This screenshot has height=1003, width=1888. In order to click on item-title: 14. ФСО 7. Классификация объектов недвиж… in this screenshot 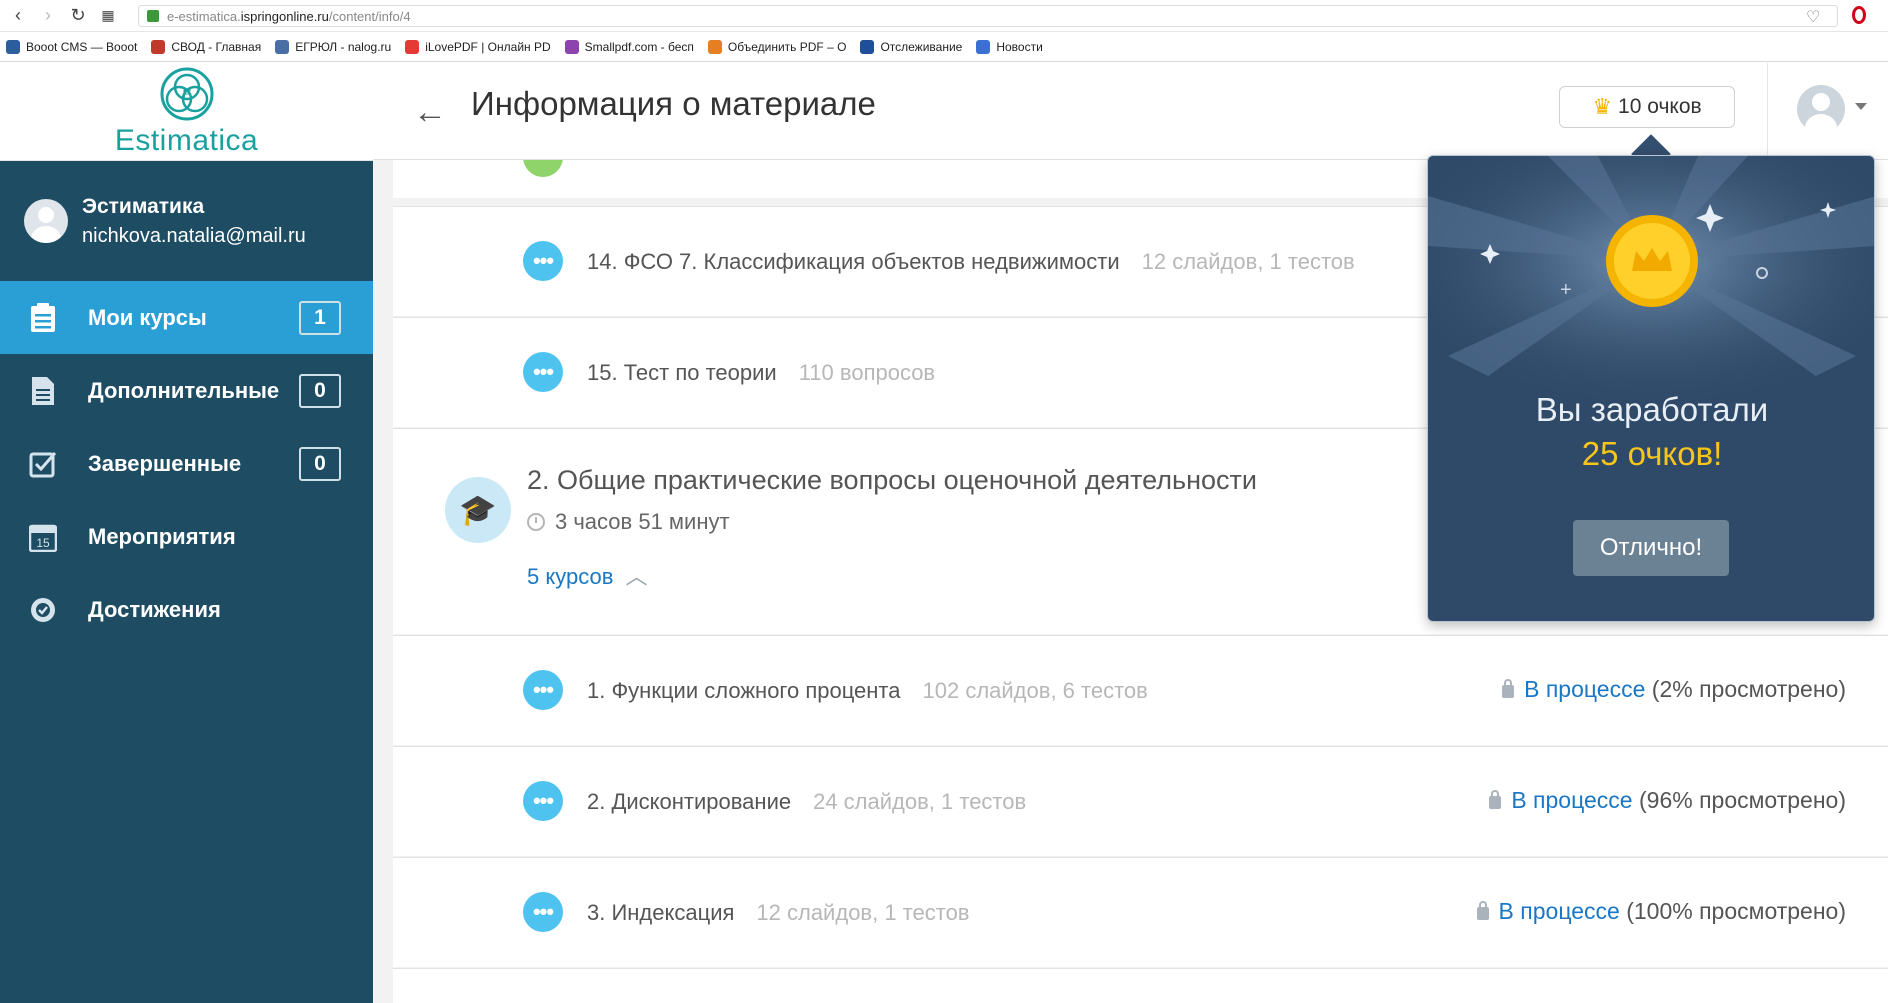, I will do `click(853, 261)`.